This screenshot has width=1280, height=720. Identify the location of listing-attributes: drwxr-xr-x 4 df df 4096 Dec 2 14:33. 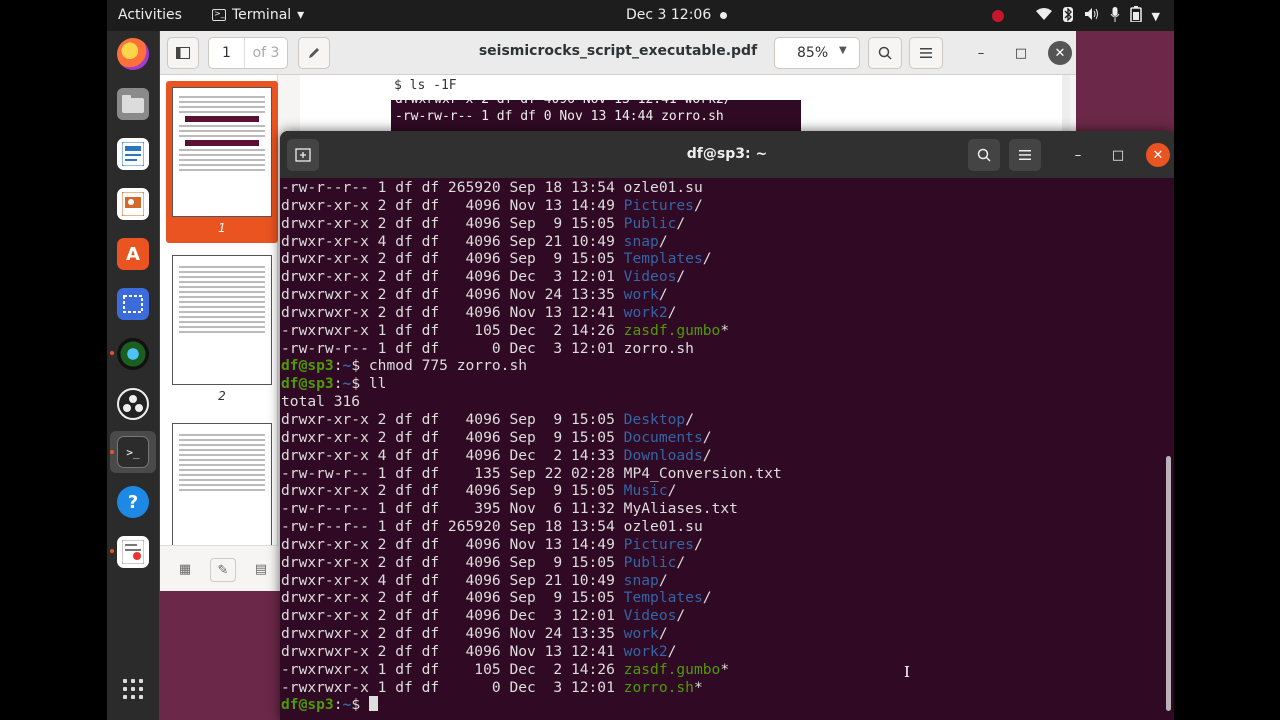
(452, 455).